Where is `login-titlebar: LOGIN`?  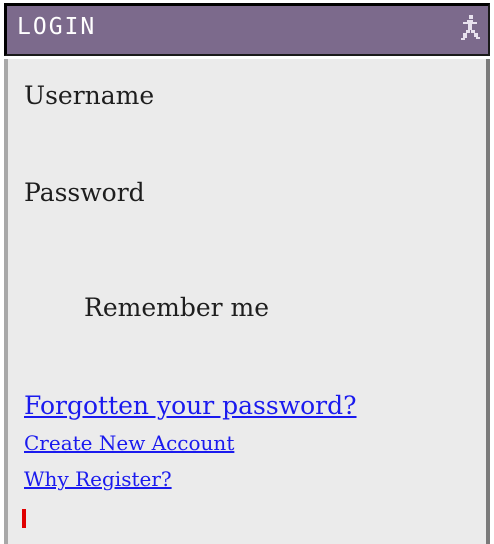
login-titlebar: LOGIN is located at coordinates (247, 29).